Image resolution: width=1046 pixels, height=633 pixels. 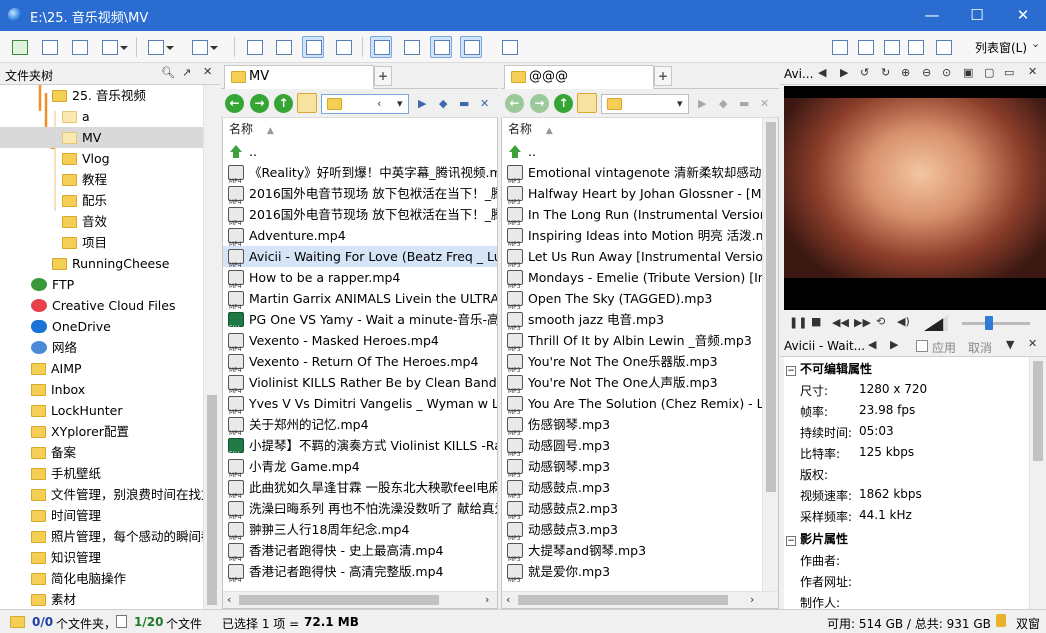 What do you see at coordinates (203, 47) in the screenshot?
I see `print-button` at bounding box center [203, 47].